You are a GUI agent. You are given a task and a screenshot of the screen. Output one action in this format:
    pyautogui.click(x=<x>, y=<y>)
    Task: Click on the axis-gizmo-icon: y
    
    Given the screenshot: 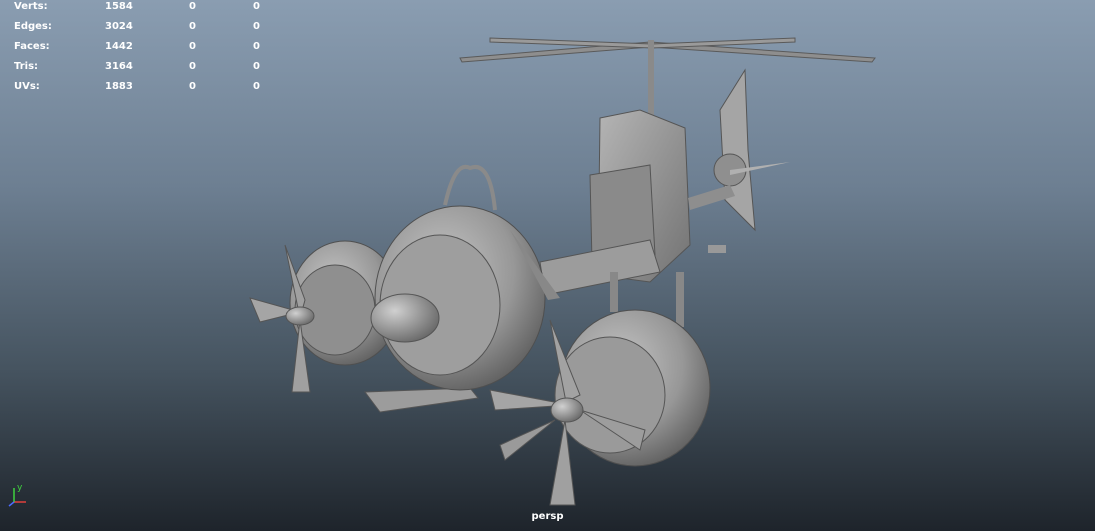 What is the action you would take?
    pyautogui.click(x=17, y=495)
    